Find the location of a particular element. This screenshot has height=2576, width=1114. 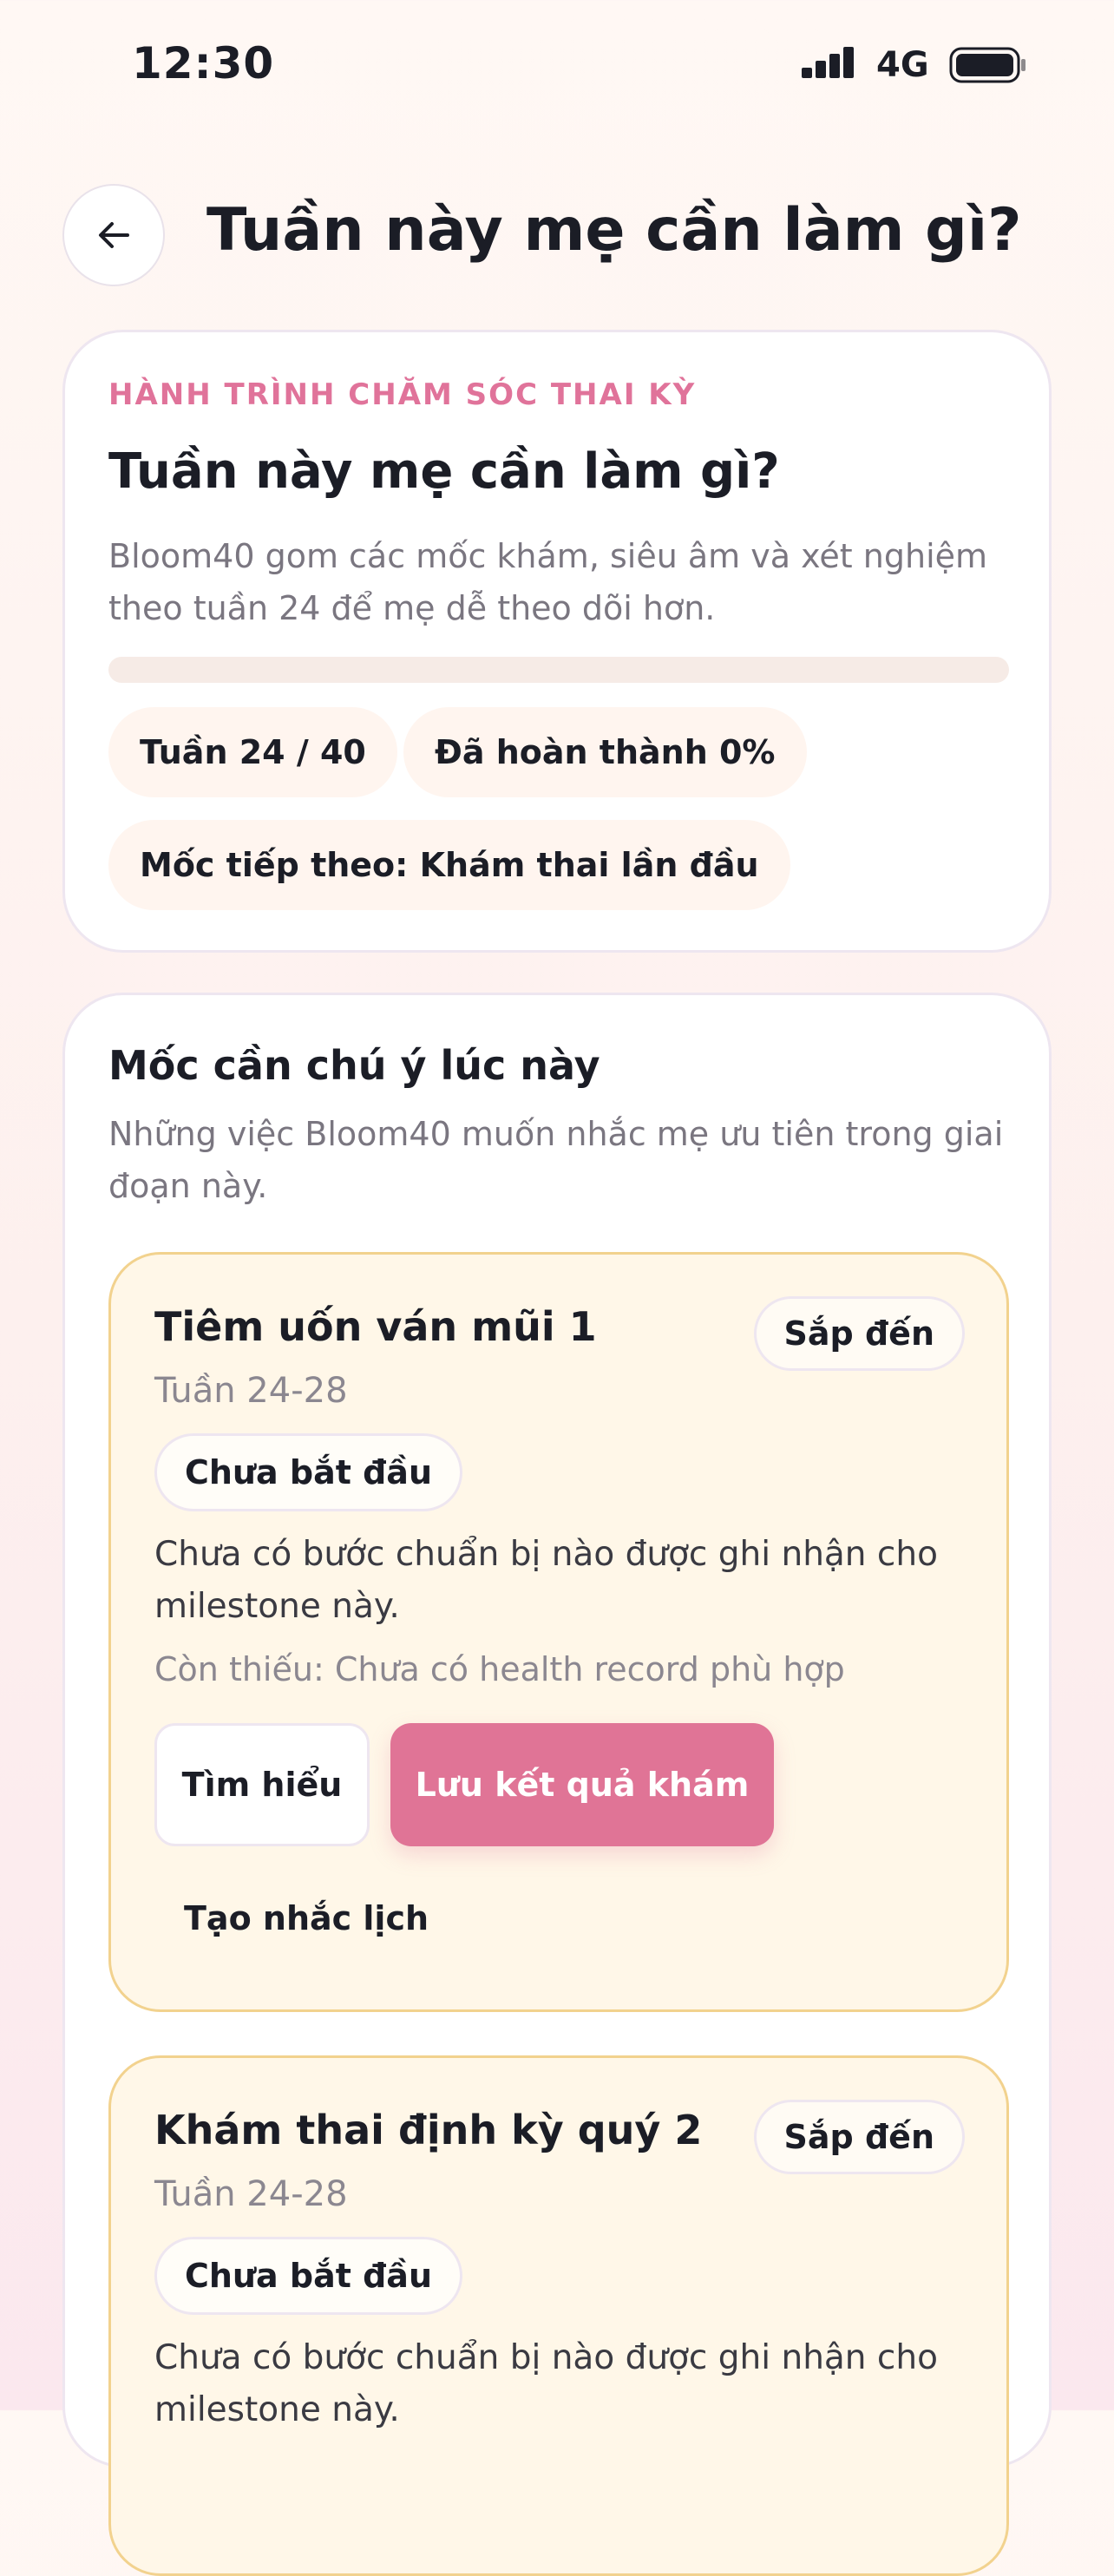

create-reminder-button: Tạo nhắc lịch is located at coordinates (306, 1918).